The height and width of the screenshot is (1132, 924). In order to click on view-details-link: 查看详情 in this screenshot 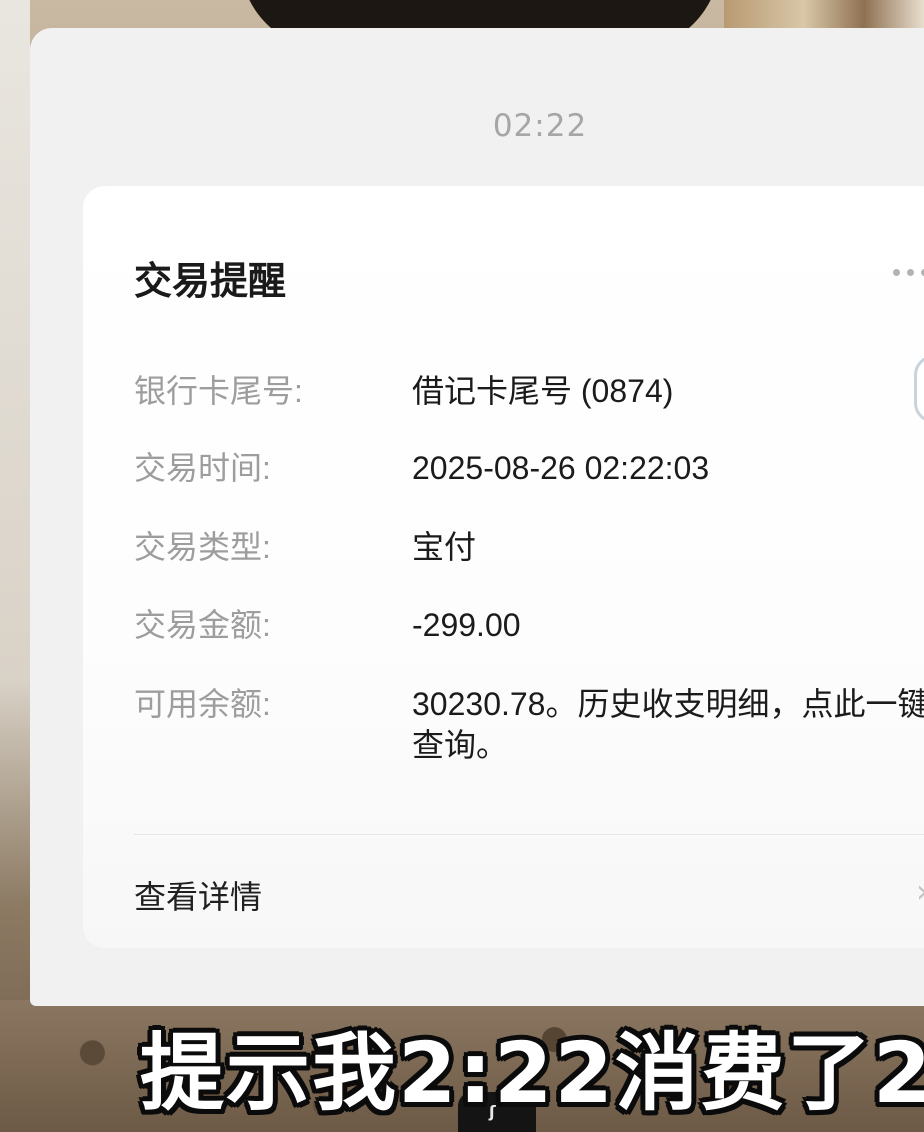, I will do `click(198, 895)`.